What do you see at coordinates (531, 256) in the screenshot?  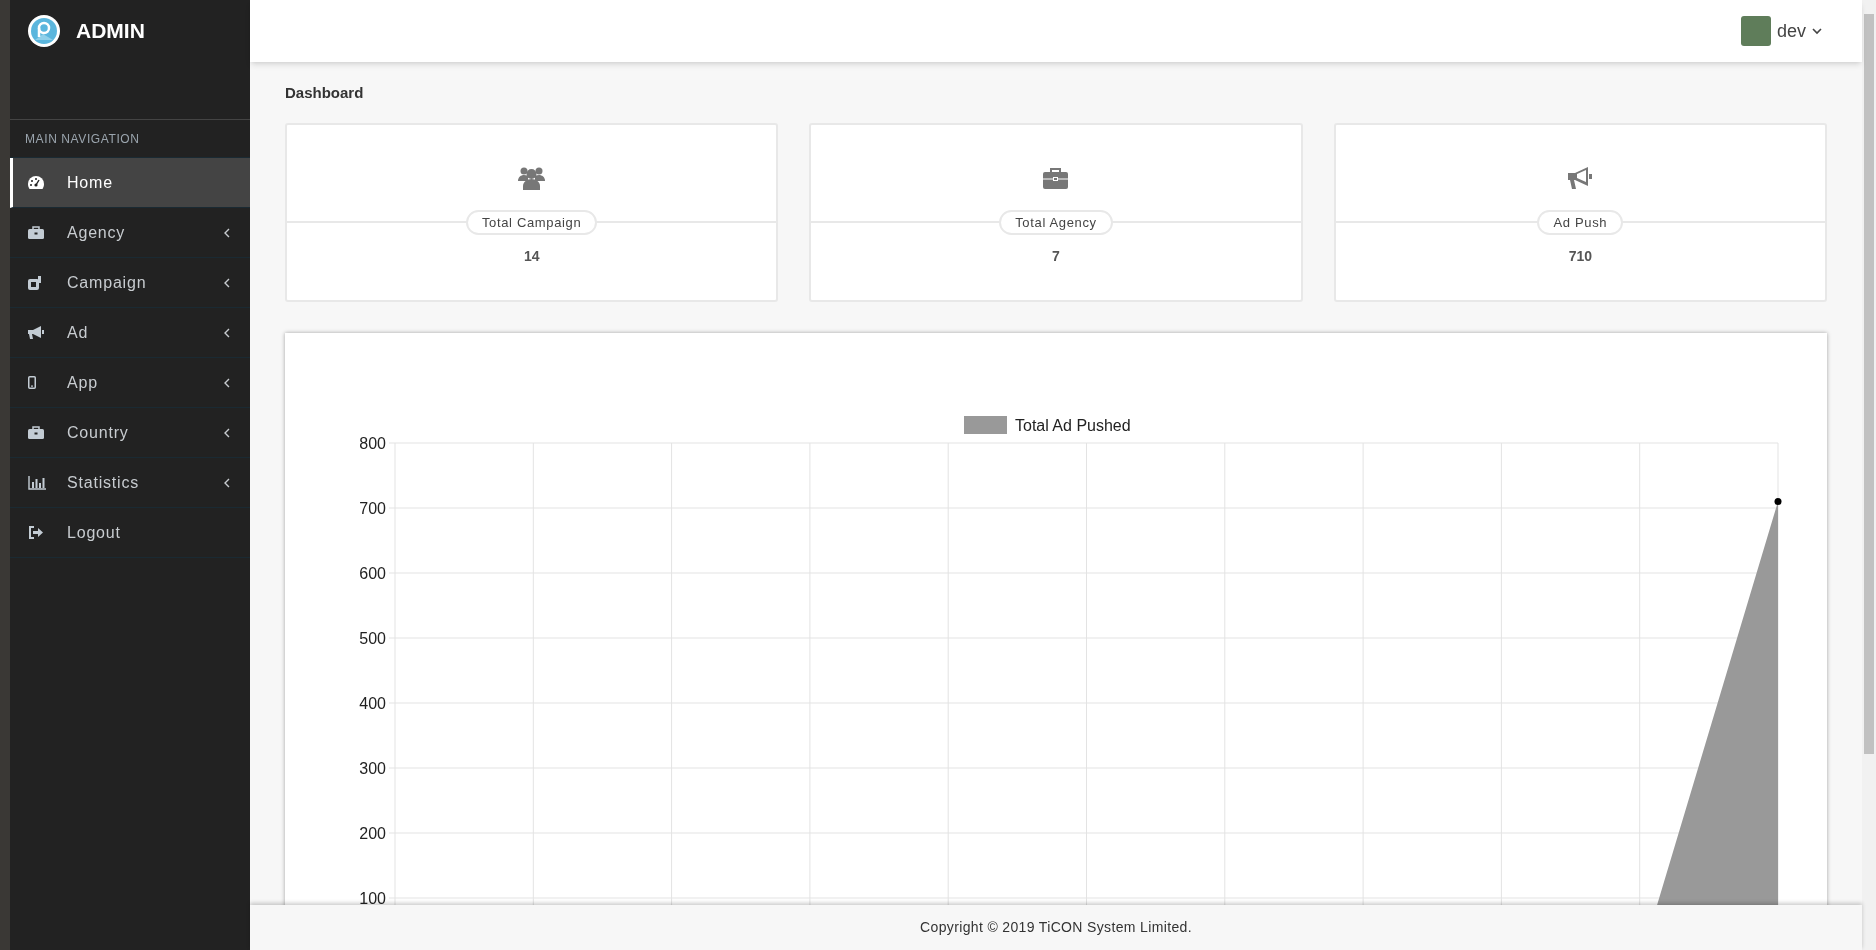 I see `stat-value: 14` at bounding box center [531, 256].